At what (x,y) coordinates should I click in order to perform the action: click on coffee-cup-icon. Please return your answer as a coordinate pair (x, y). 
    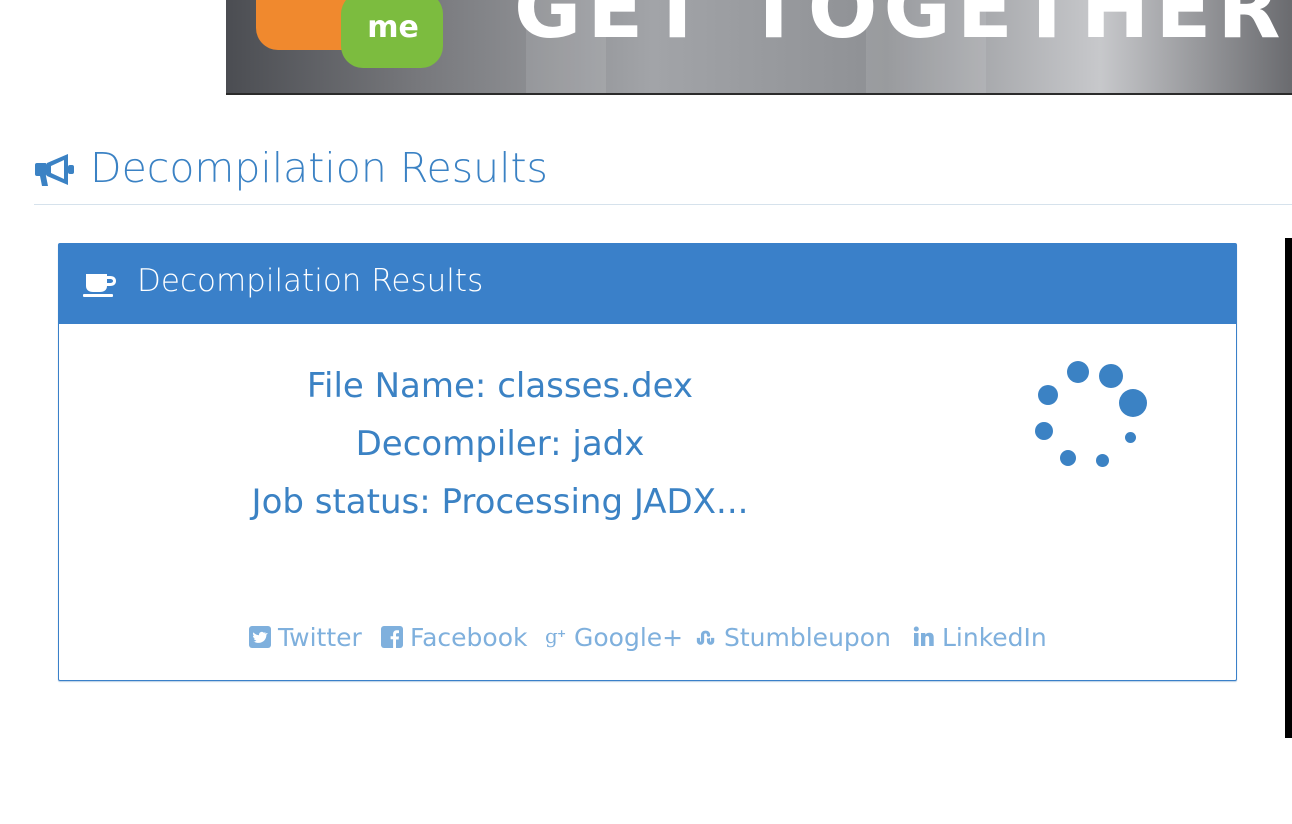
    Looking at the image, I should click on (99, 285).